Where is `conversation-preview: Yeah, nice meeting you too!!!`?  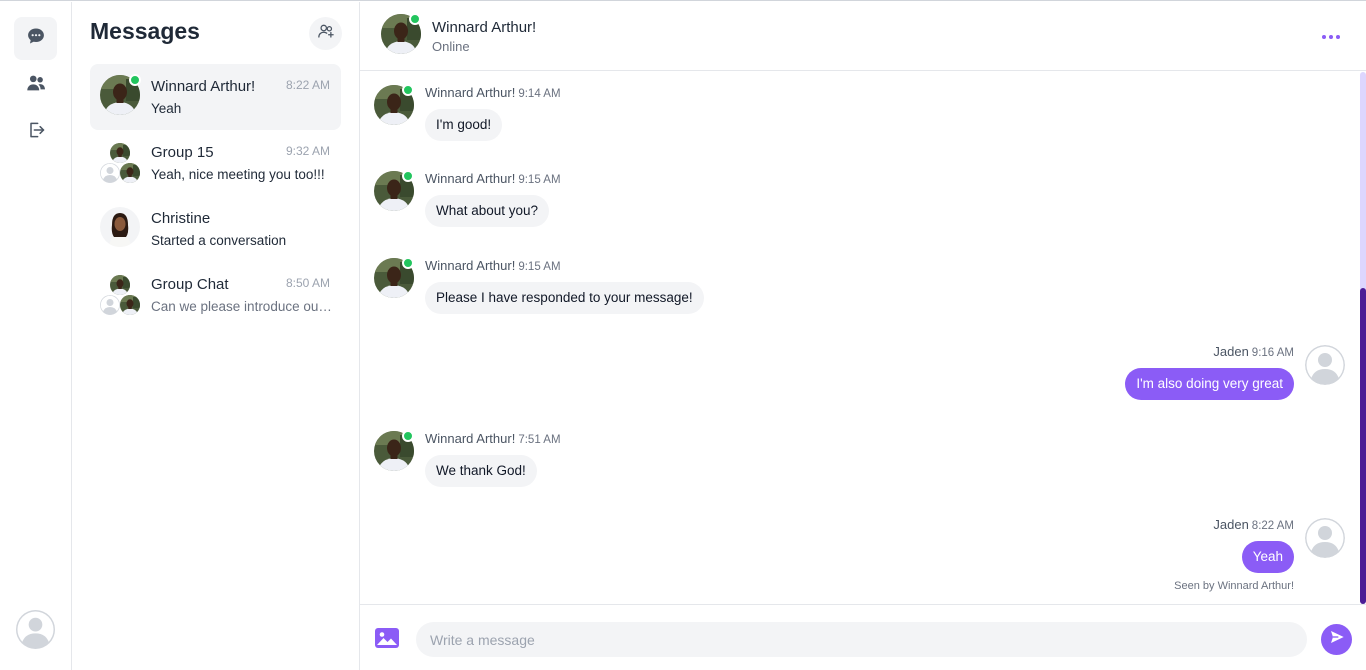 conversation-preview: Yeah, nice meeting you too!!! is located at coordinates (238, 174).